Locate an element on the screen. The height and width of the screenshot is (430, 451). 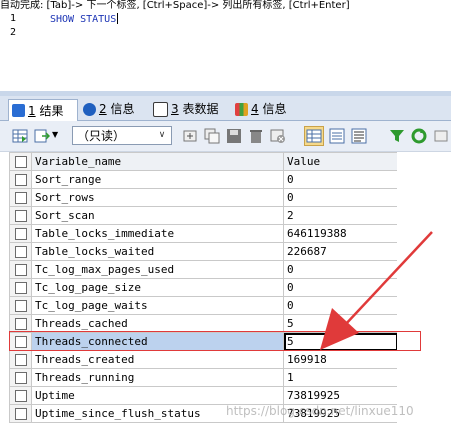
tab-results: 1 结果 is located at coordinates (43, 110).